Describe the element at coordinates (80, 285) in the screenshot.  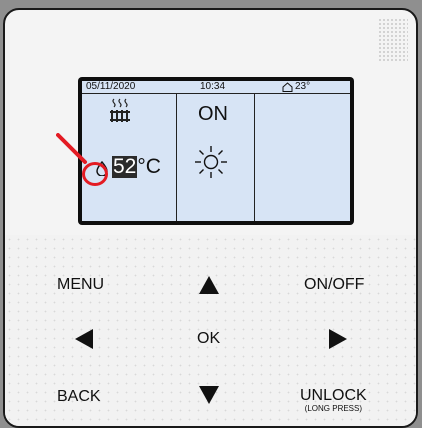
I see `menu-button: MENU` at that location.